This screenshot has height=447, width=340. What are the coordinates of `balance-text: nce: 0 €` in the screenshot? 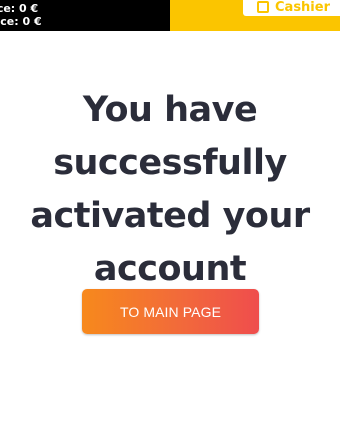 It's located at (19, 8).